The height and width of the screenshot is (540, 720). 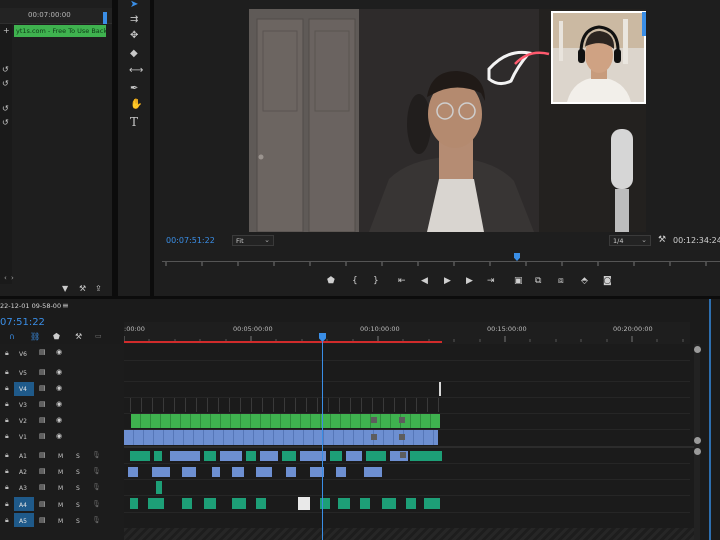 What do you see at coordinates (136, 105) in the screenshot?
I see `hand-tool-icon: ✋` at bounding box center [136, 105].